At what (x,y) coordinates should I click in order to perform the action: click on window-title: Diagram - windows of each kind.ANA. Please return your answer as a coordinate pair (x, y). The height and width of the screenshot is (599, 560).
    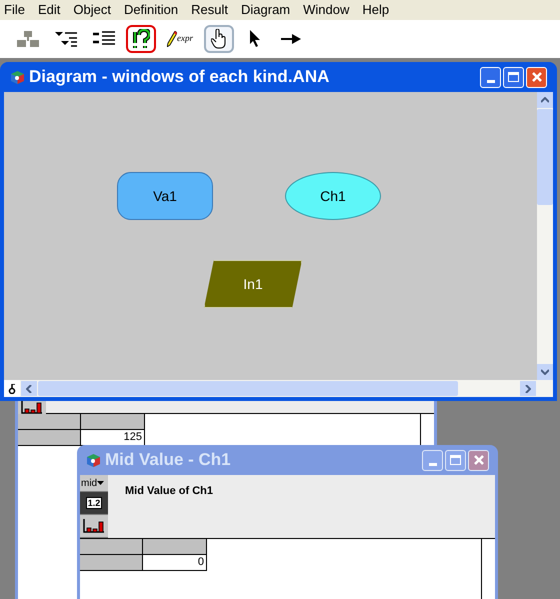
    Looking at the image, I should click on (179, 77).